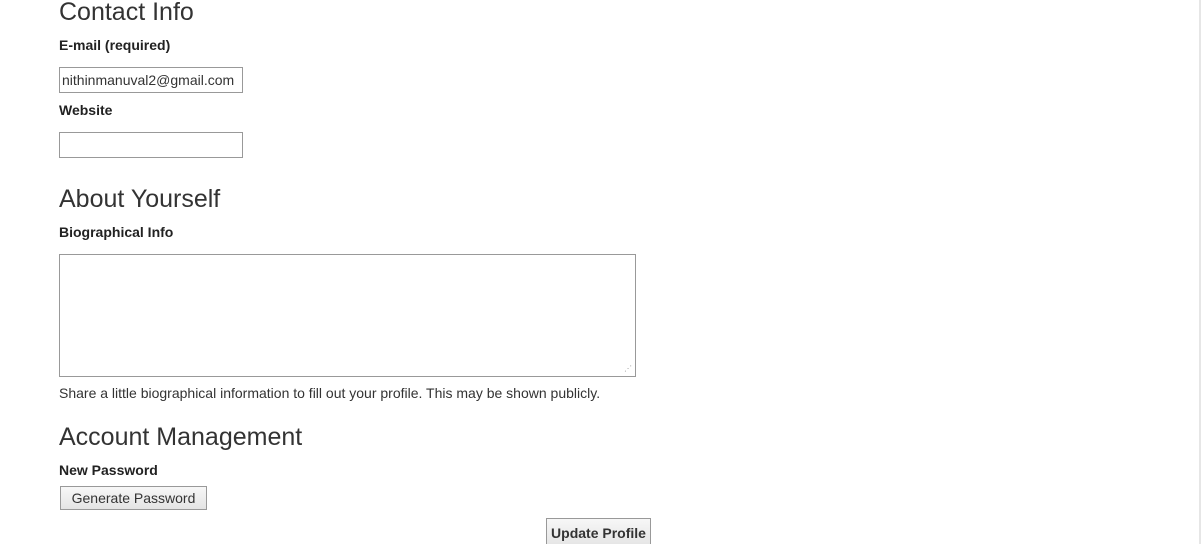  What do you see at coordinates (151, 80) in the screenshot?
I see `email-field` at bounding box center [151, 80].